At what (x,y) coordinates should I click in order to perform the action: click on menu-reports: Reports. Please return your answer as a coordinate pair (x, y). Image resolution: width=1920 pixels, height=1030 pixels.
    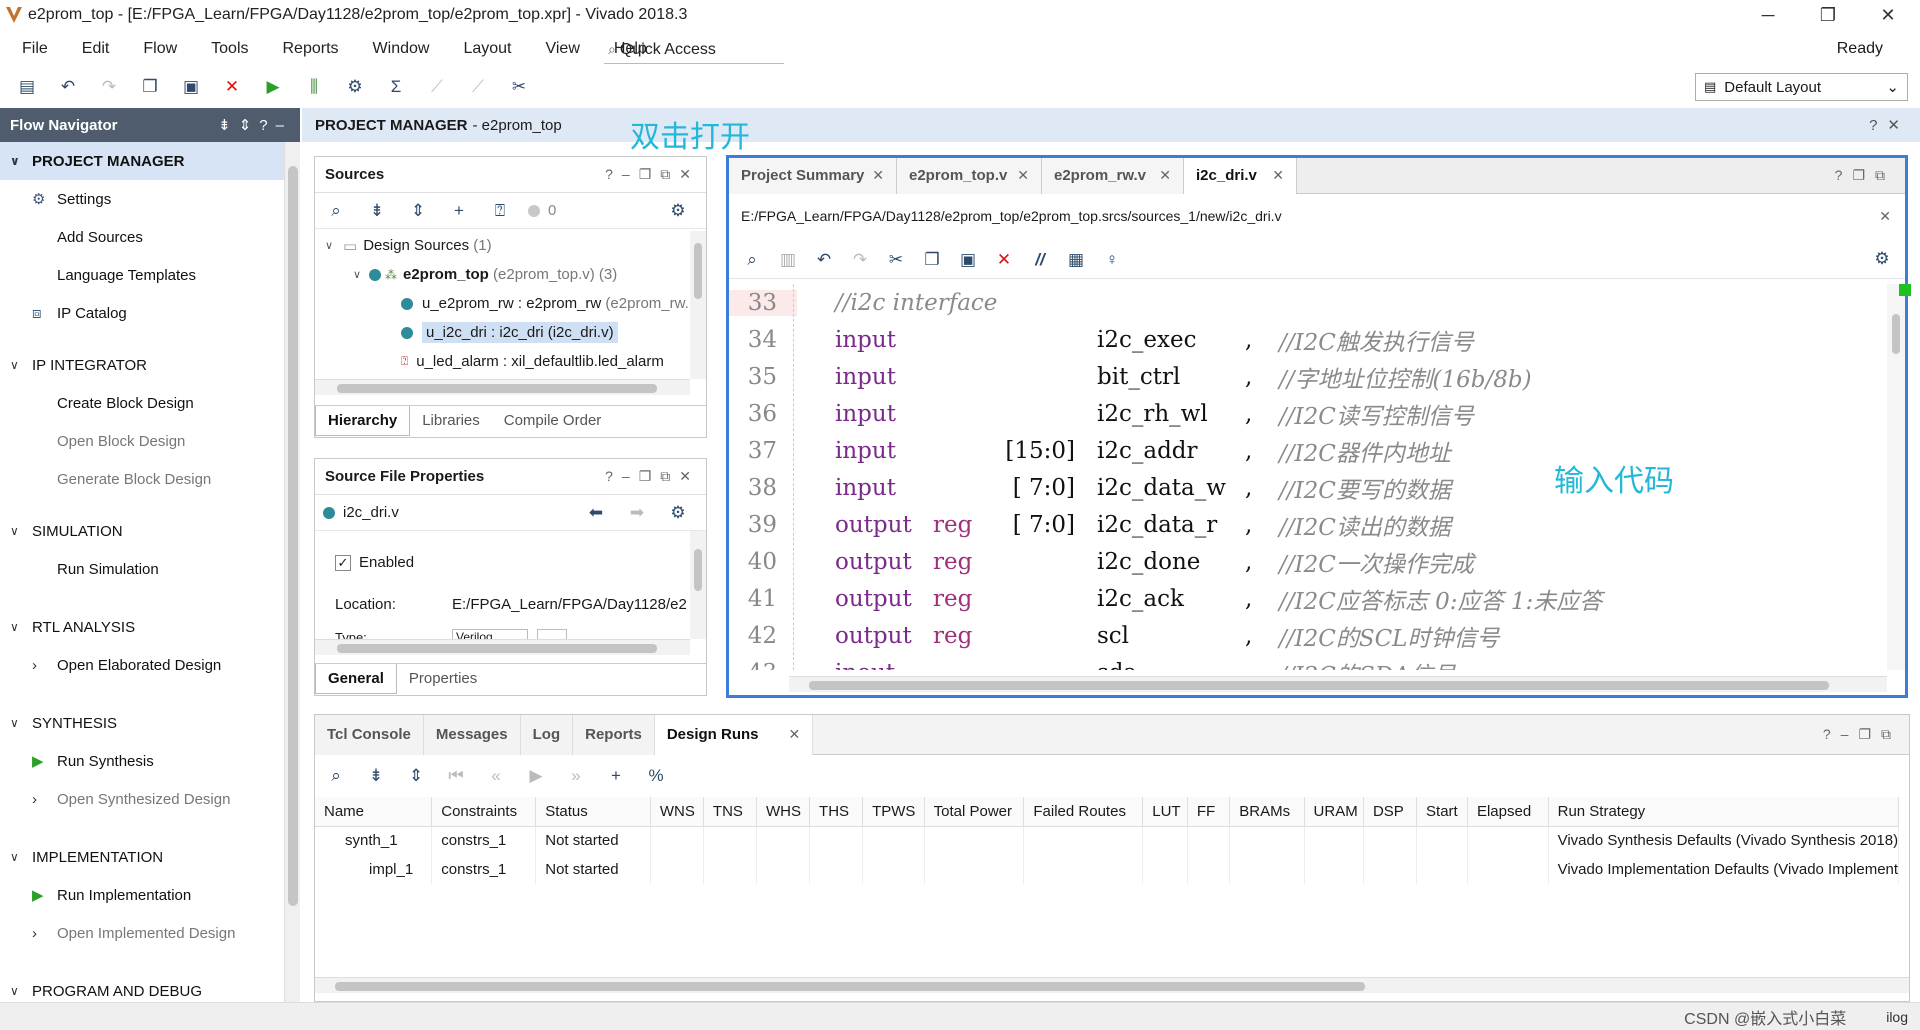
    Looking at the image, I should click on (311, 49).